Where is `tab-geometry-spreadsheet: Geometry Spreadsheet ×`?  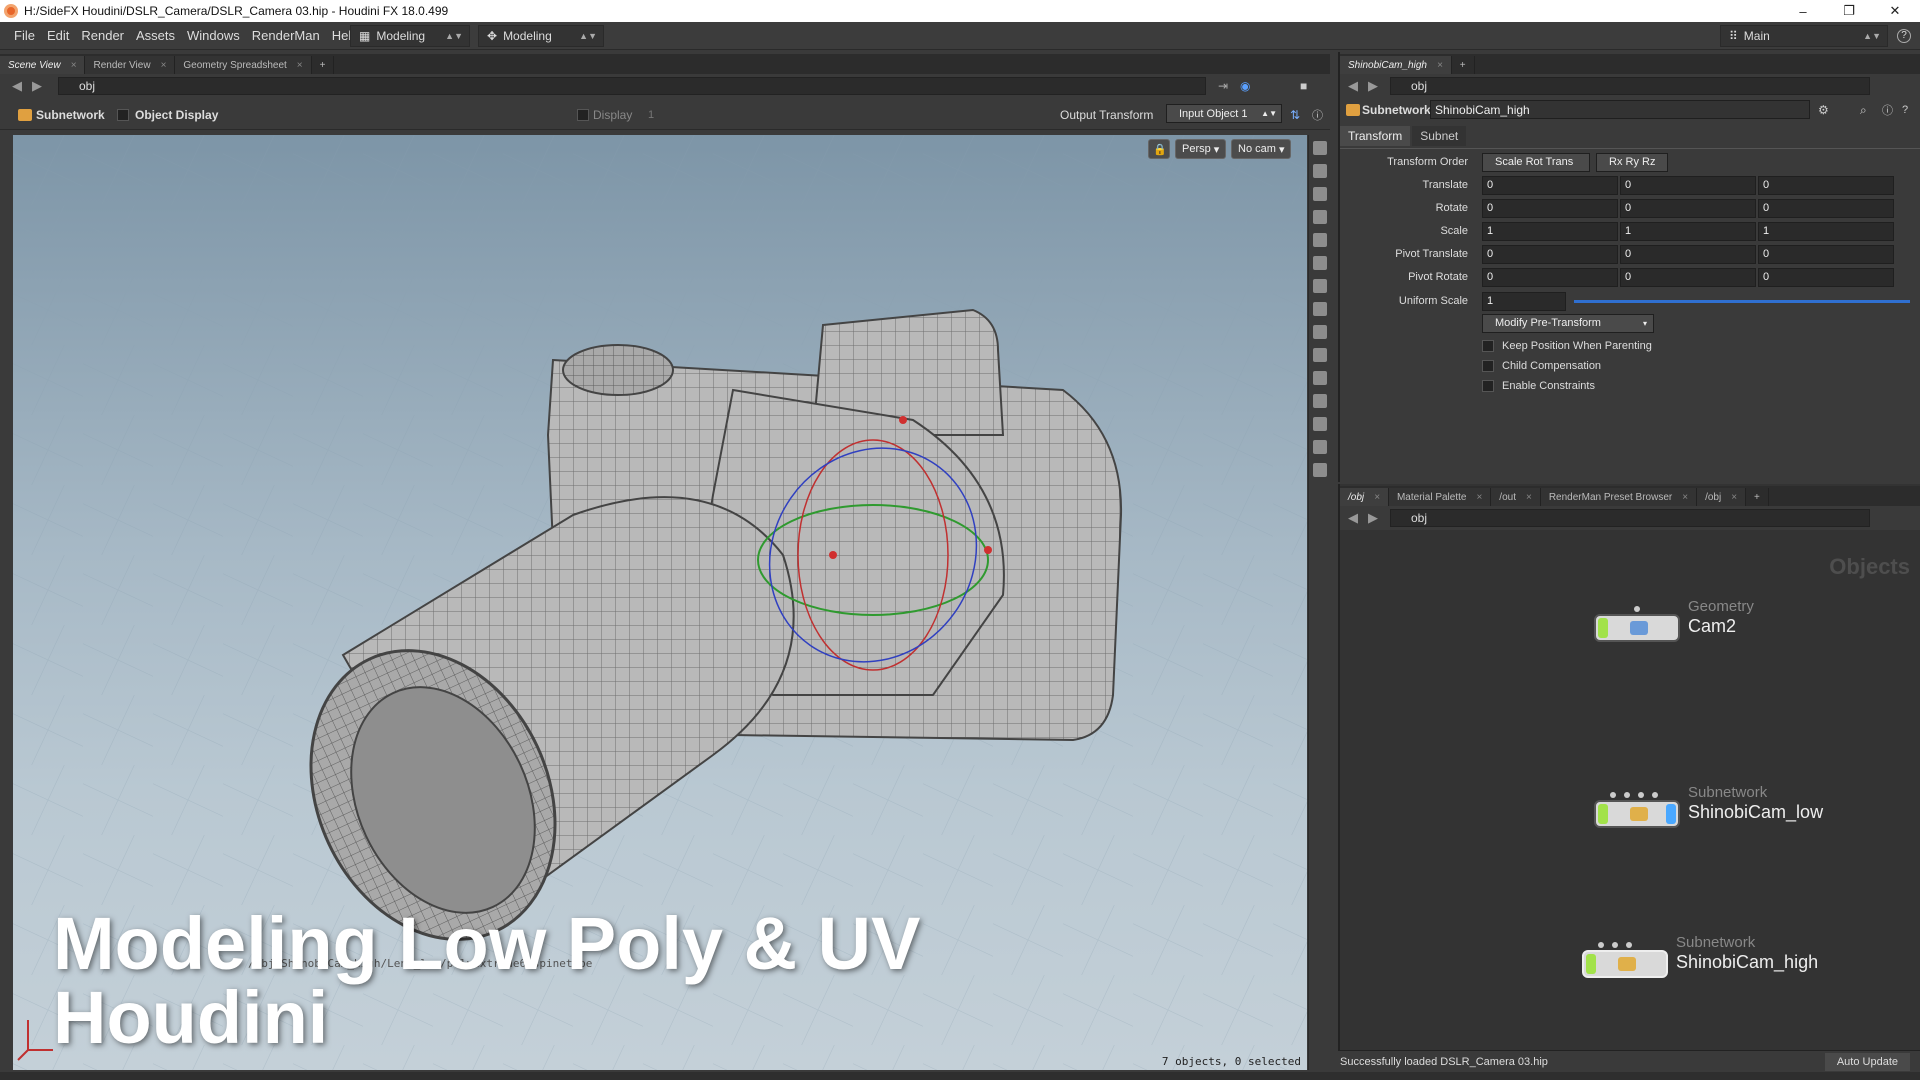 tab-geometry-spreadsheet: Geometry Spreadsheet × is located at coordinates (243, 65).